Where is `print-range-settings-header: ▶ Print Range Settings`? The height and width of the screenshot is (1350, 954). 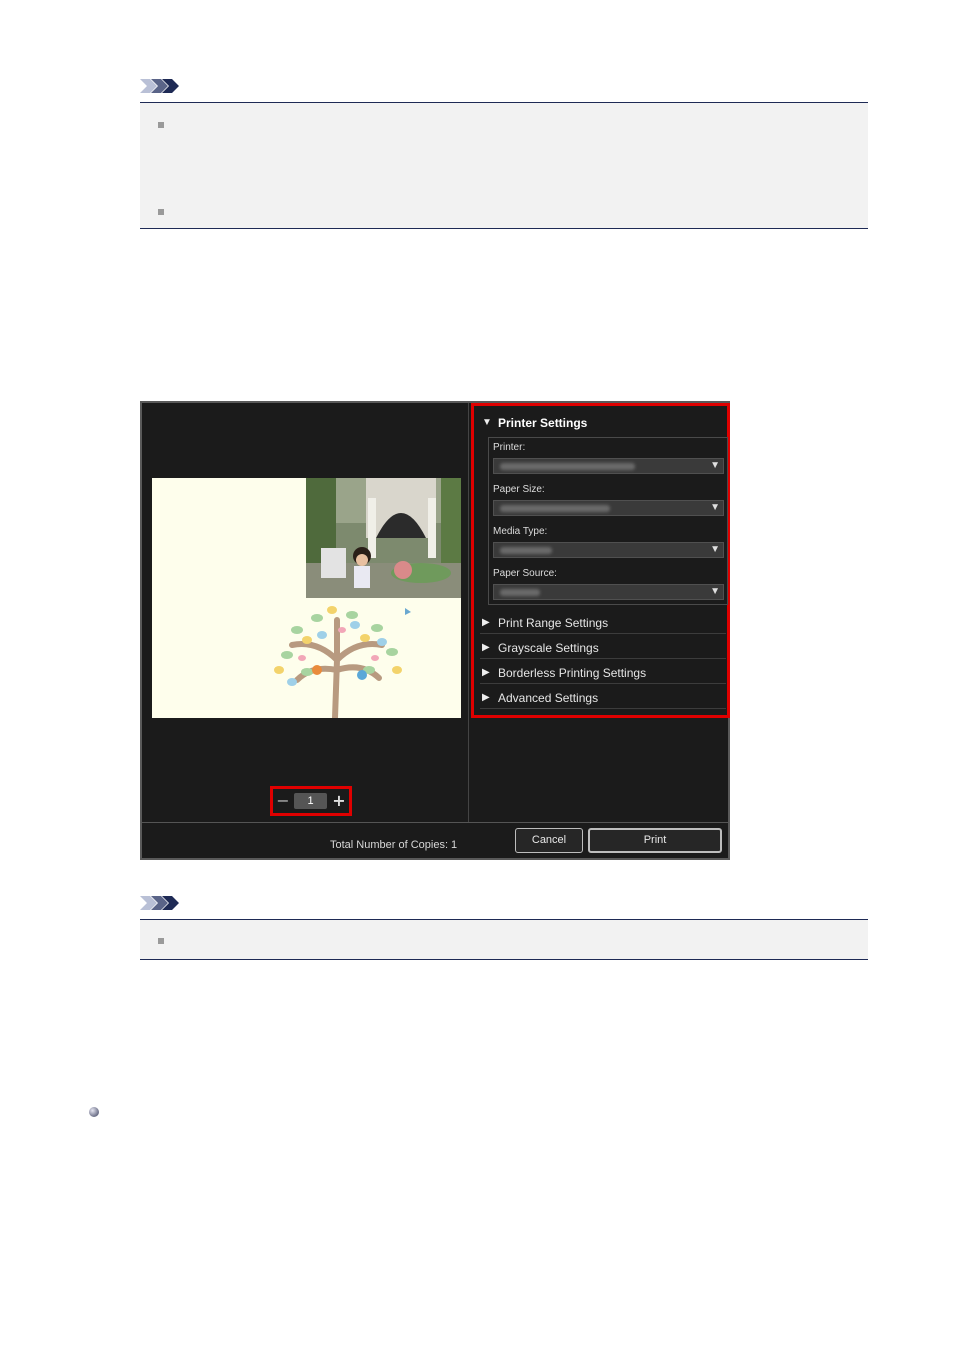
print-range-settings-header: ▶ Print Range Settings is located at coordinates (603, 623).